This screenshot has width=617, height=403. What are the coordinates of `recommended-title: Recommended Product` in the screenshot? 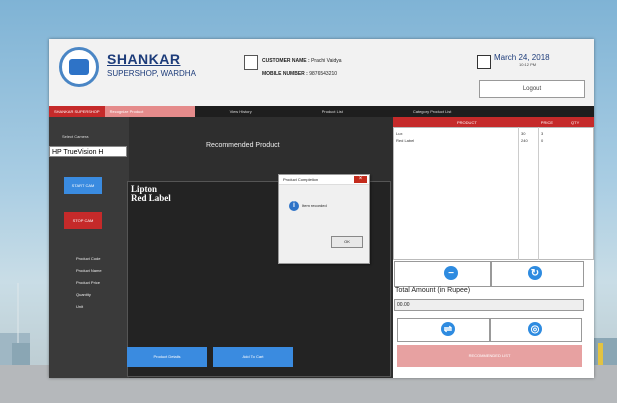 It's located at (243, 145).